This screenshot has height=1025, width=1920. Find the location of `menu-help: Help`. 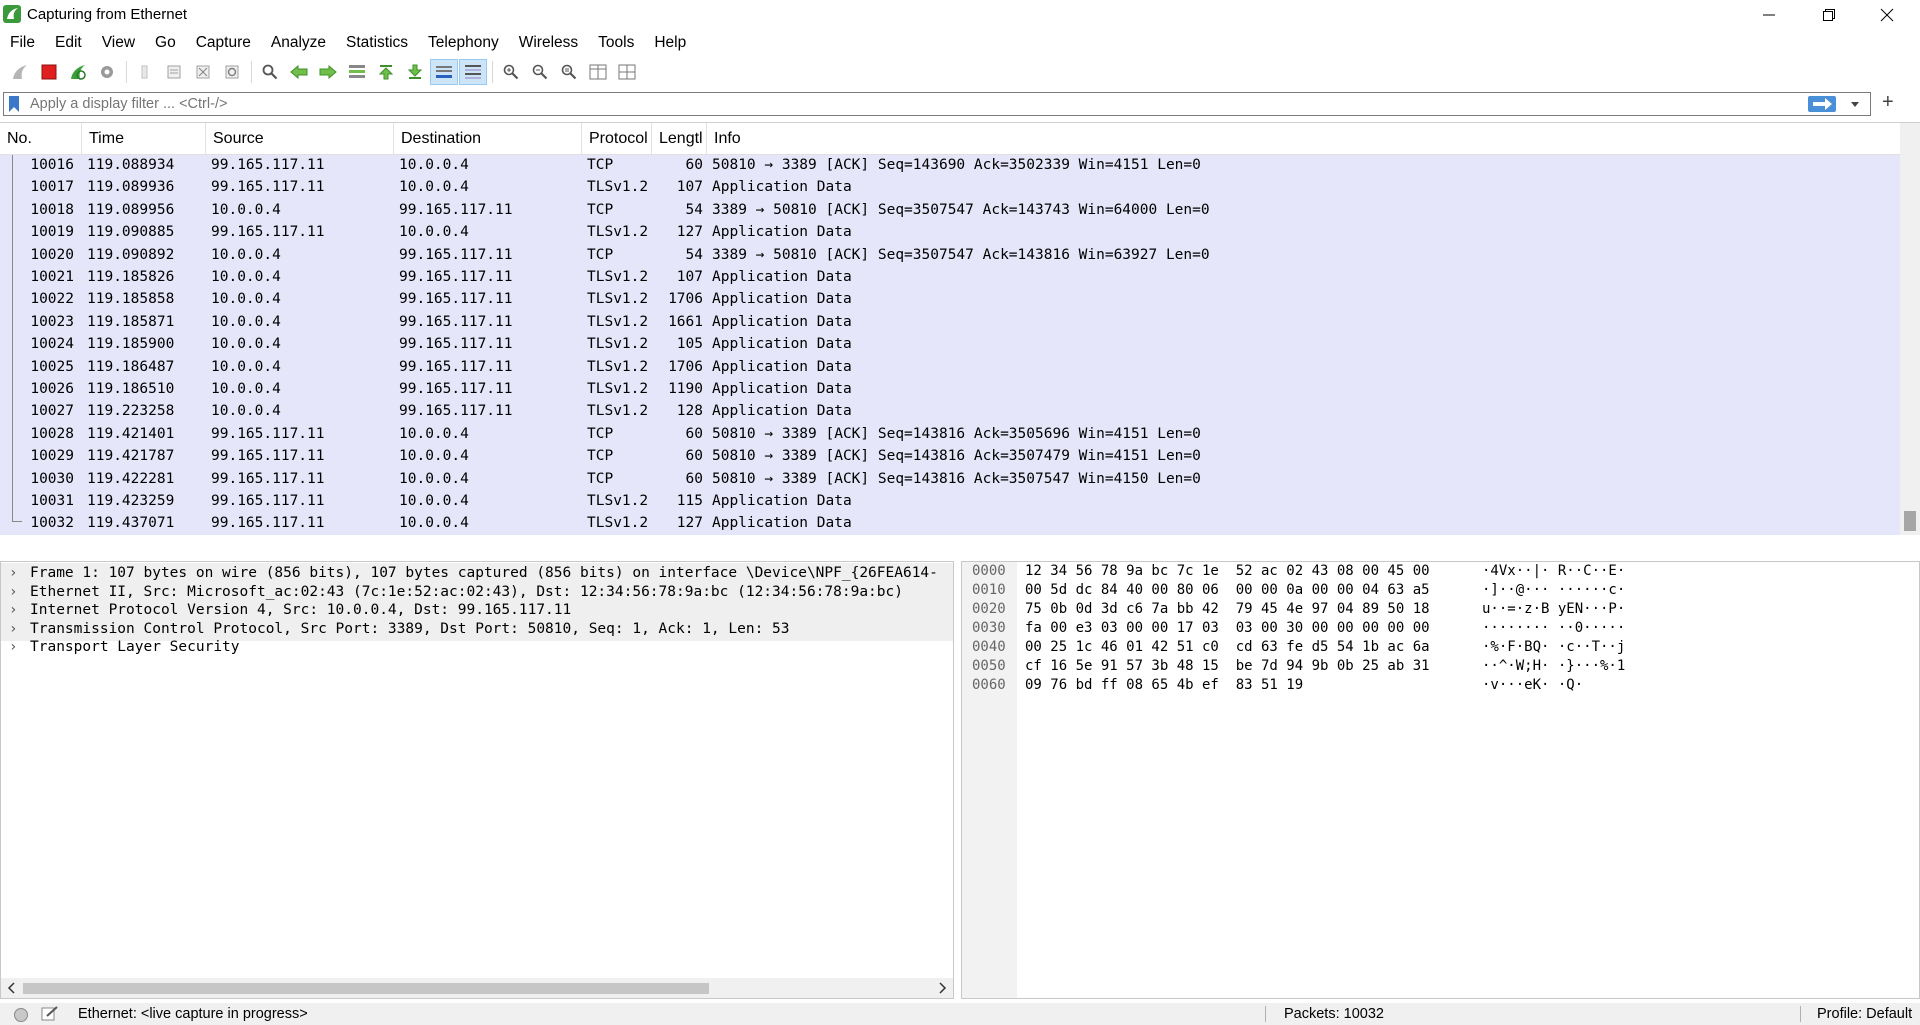

menu-help: Help is located at coordinates (670, 43).